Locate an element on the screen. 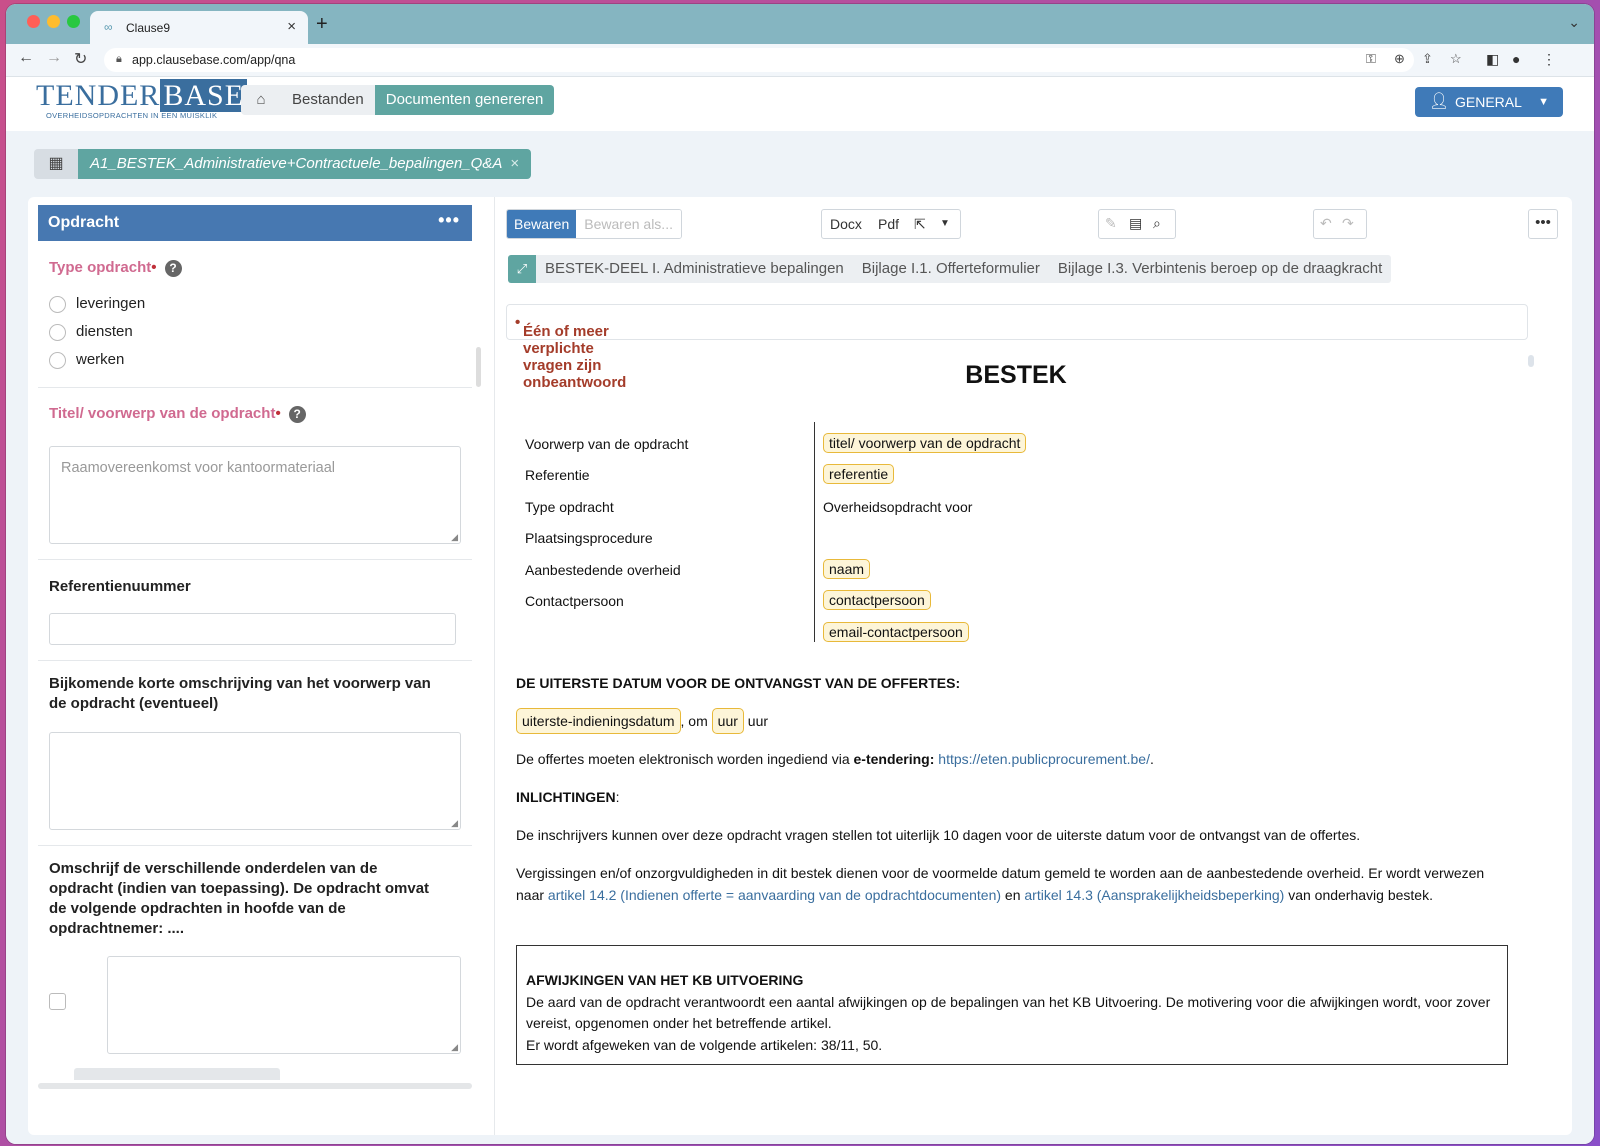 This screenshot has height=1146, width=1600. title-placeholder: Raamovereenkomst voor kantoormateriaal is located at coordinates (198, 468).